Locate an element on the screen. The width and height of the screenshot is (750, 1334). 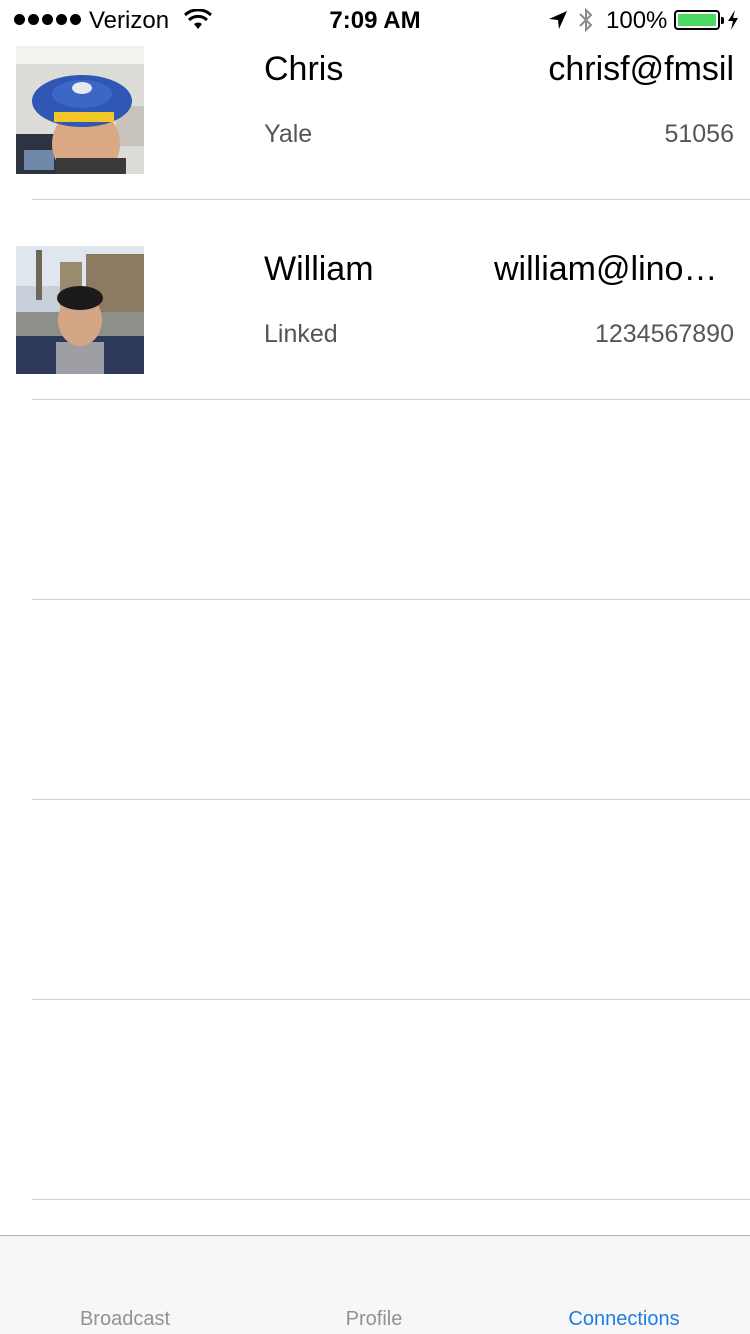
tab-connections: Connections is located at coordinates (624, 1319).